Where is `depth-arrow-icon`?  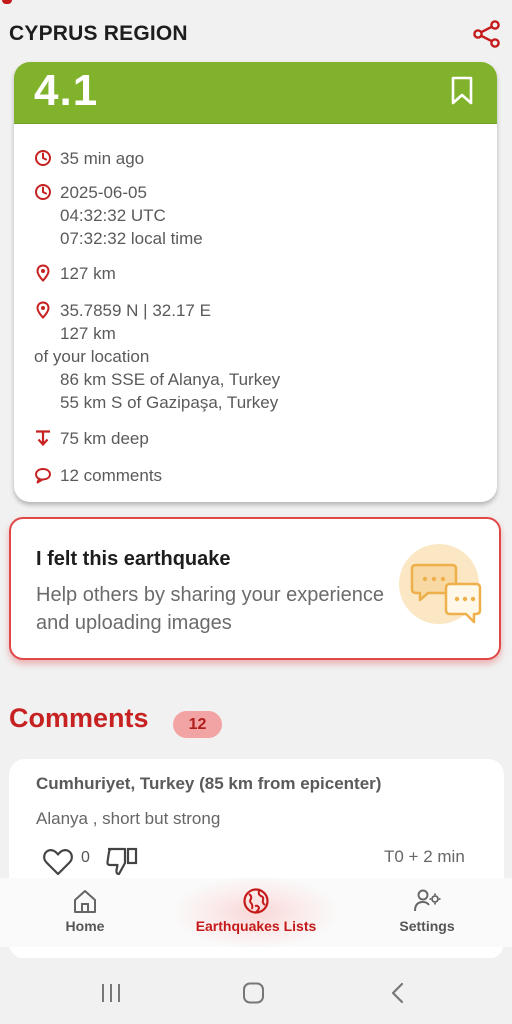 depth-arrow-icon is located at coordinates (43, 438).